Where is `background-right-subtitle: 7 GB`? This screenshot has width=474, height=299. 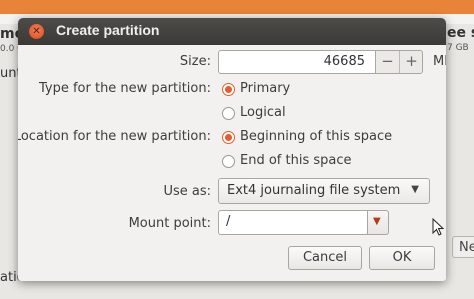 background-right-subtitle: 7 GB is located at coordinates (458, 48).